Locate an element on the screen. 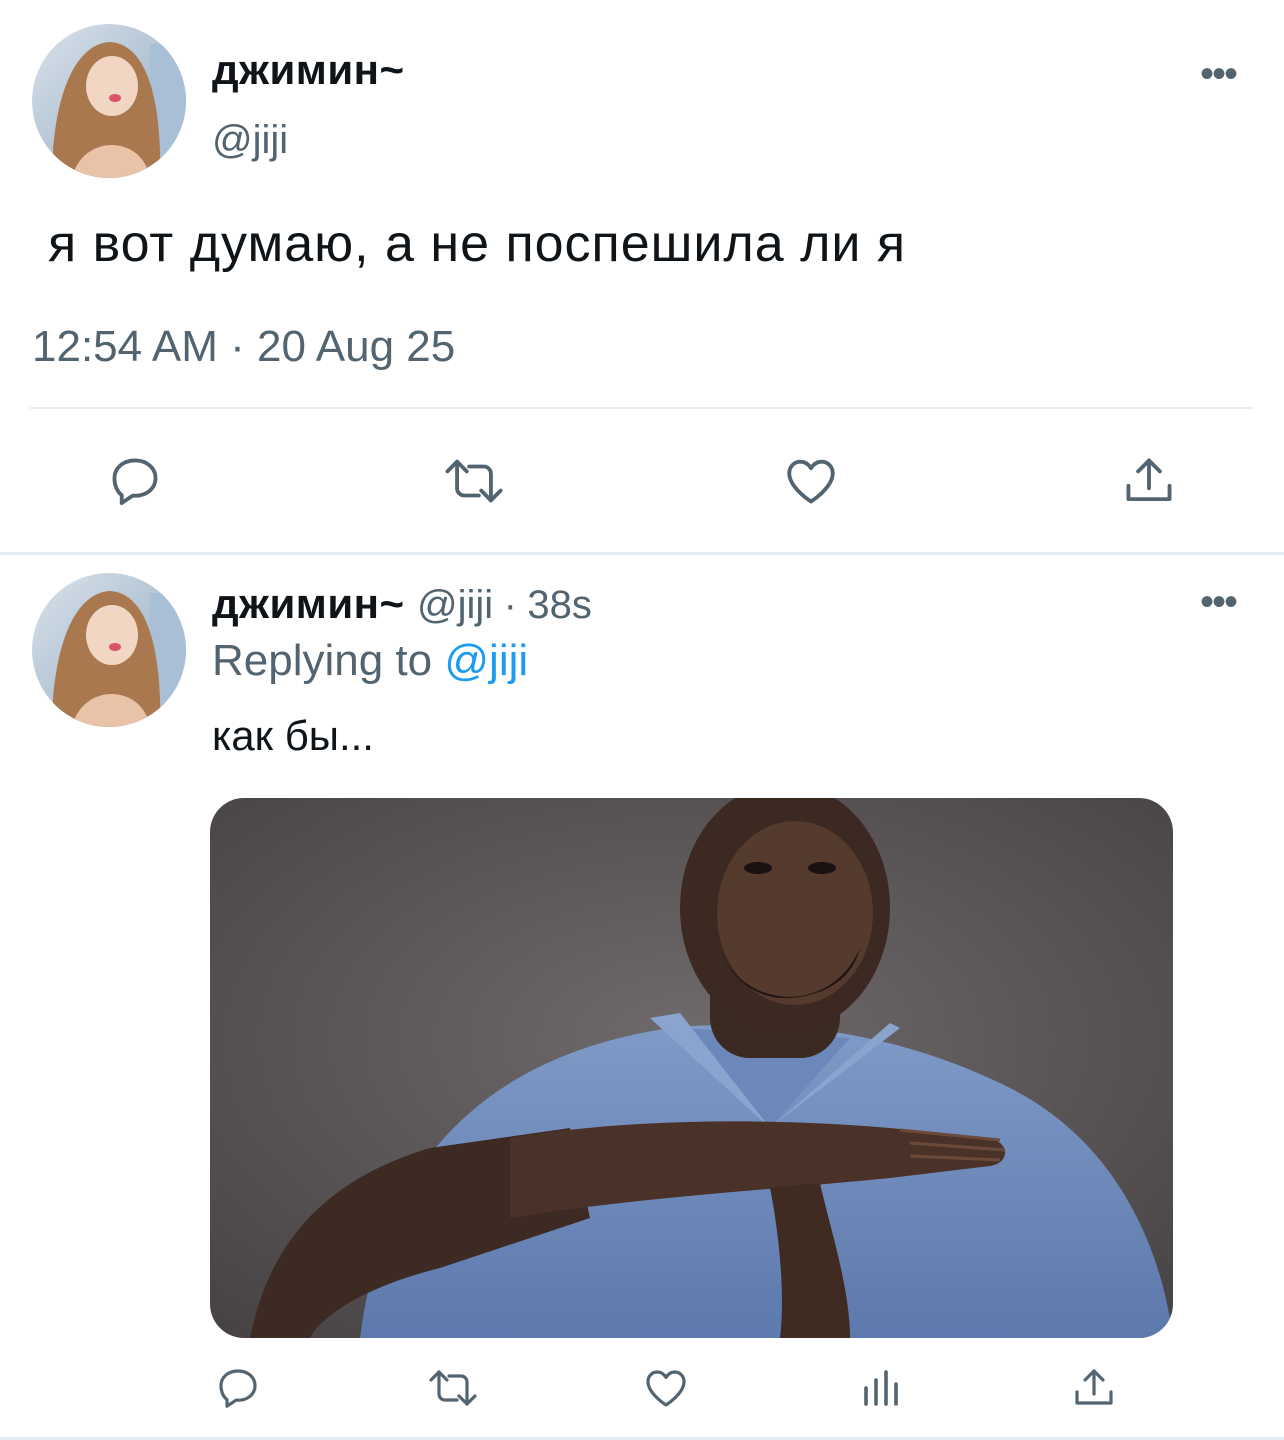 The image size is (1284, 1440). replying-label: Replying to is located at coordinates (322, 660).